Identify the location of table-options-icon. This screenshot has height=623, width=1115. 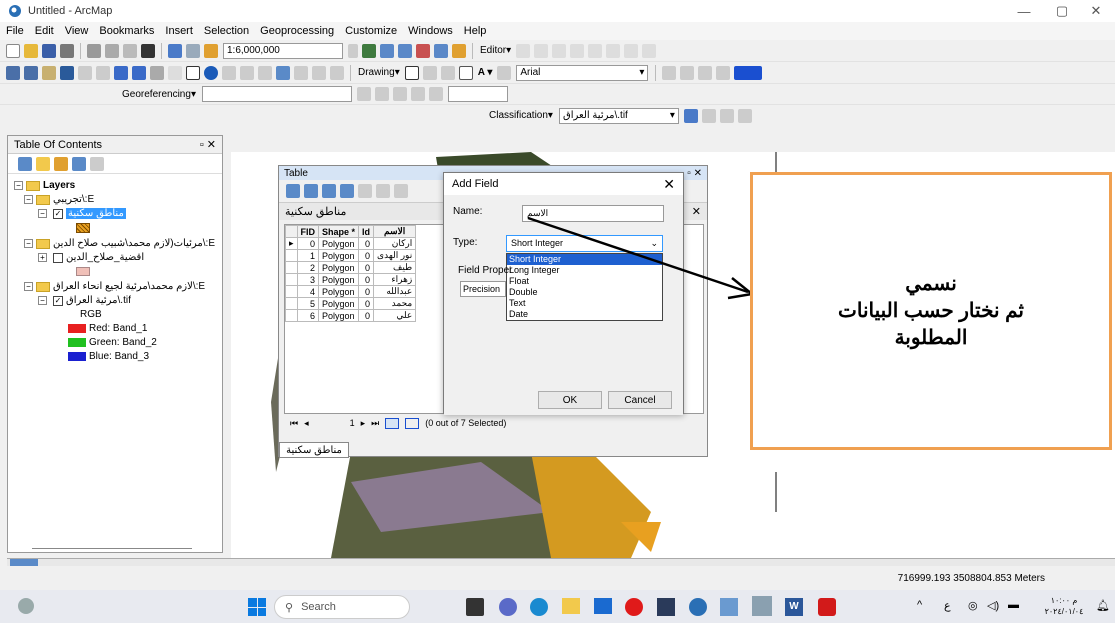
(293, 191).